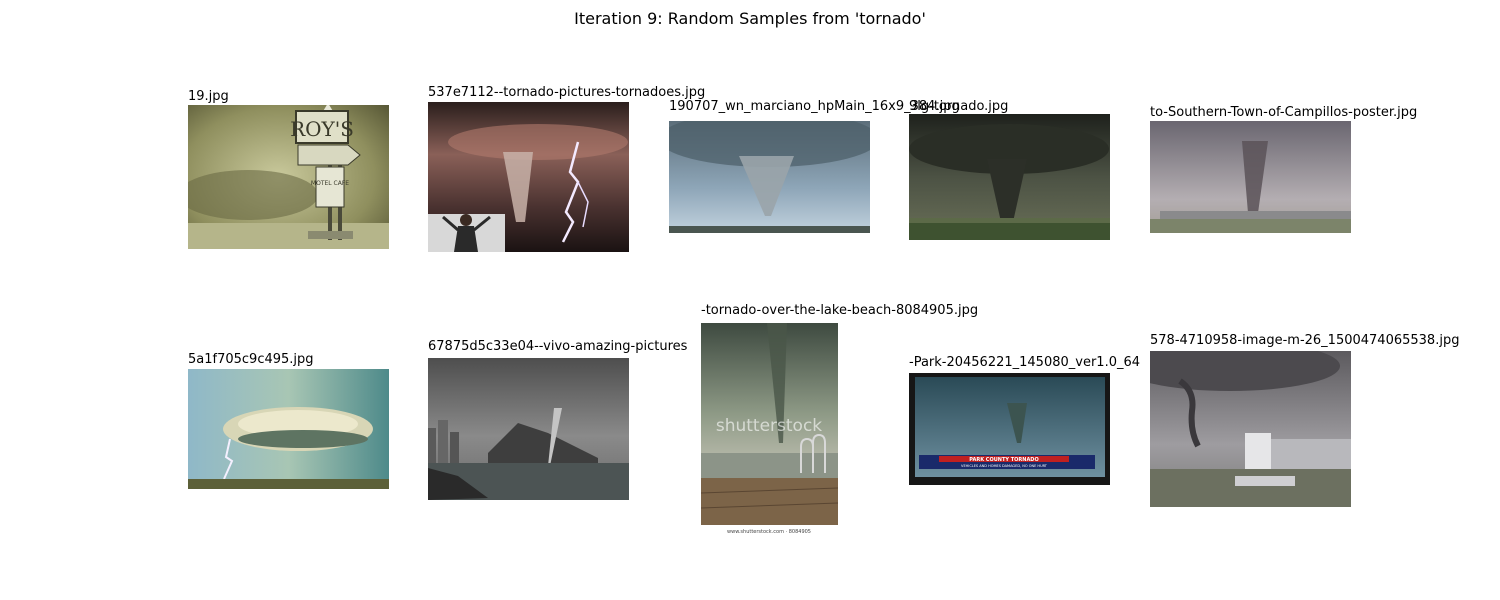 This screenshot has height=600, width=1500. Describe the element at coordinates (288, 429) in the screenshot. I see `sample-image-supercell` at that location.